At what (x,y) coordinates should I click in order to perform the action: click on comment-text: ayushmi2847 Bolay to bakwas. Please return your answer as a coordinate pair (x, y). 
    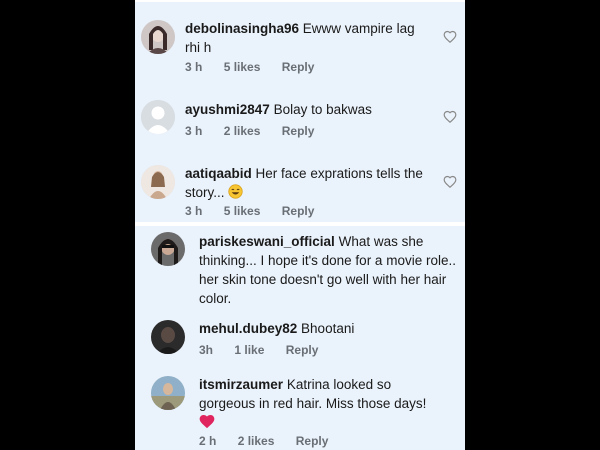
    Looking at the image, I should click on (305, 109).